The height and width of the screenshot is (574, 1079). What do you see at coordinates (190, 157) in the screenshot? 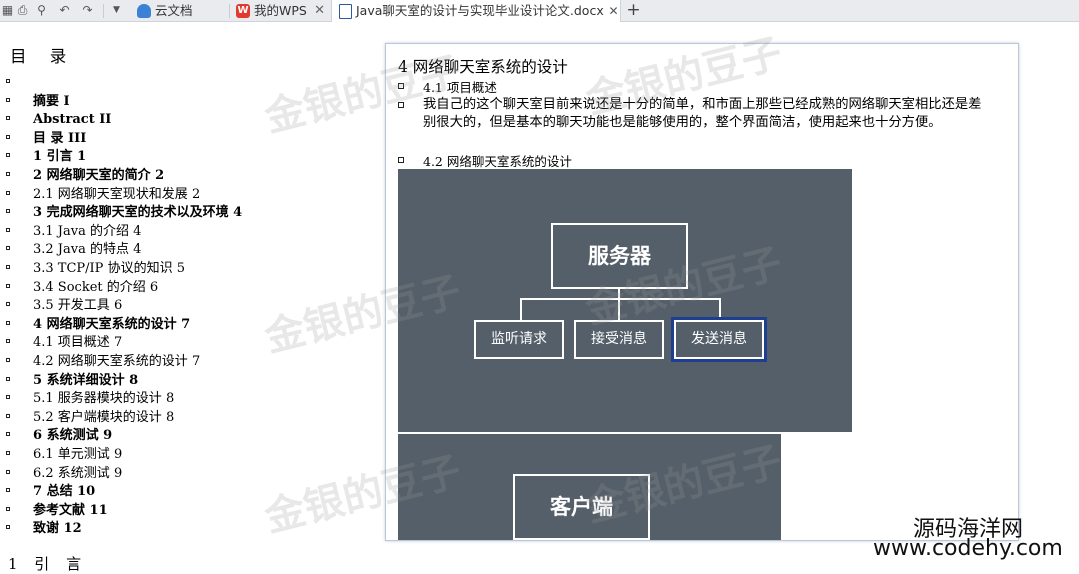
I see `toc-item: 1 引言 1` at bounding box center [190, 157].